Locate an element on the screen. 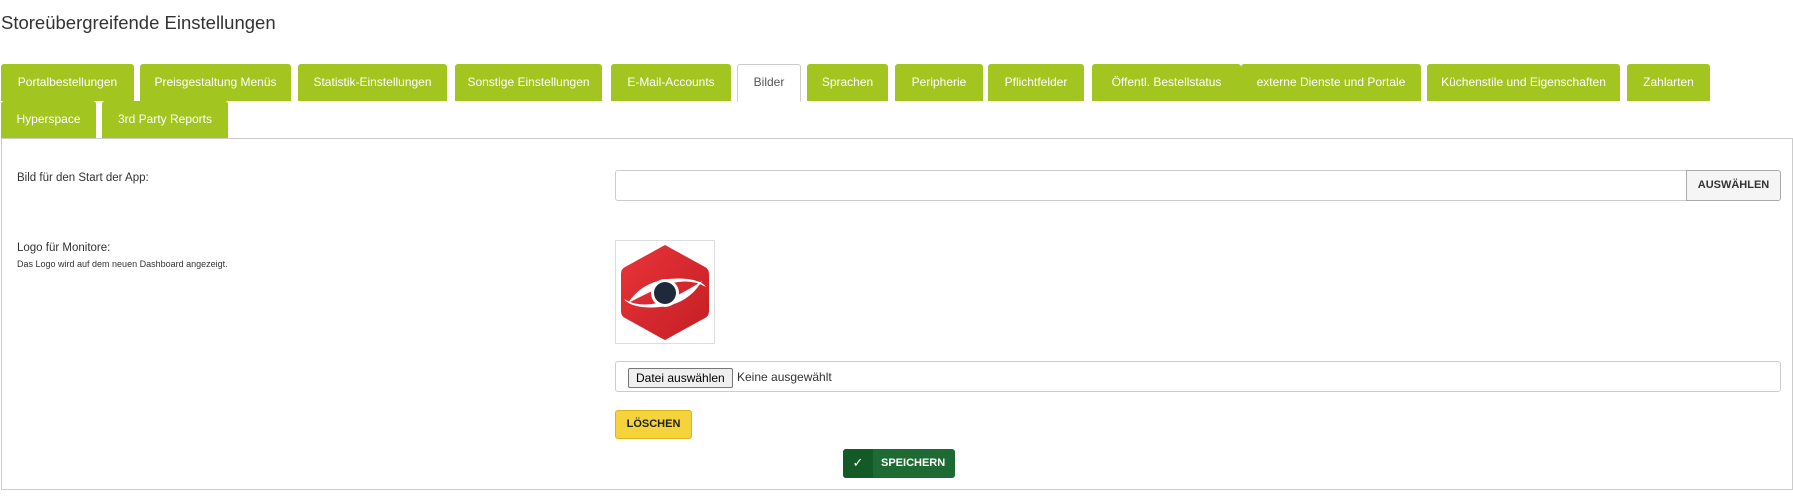 This screenshot has height=504, width=1793. logo-file-input: Datei auswählen Keine ausgewählt is located at coordinates (1198, 376).